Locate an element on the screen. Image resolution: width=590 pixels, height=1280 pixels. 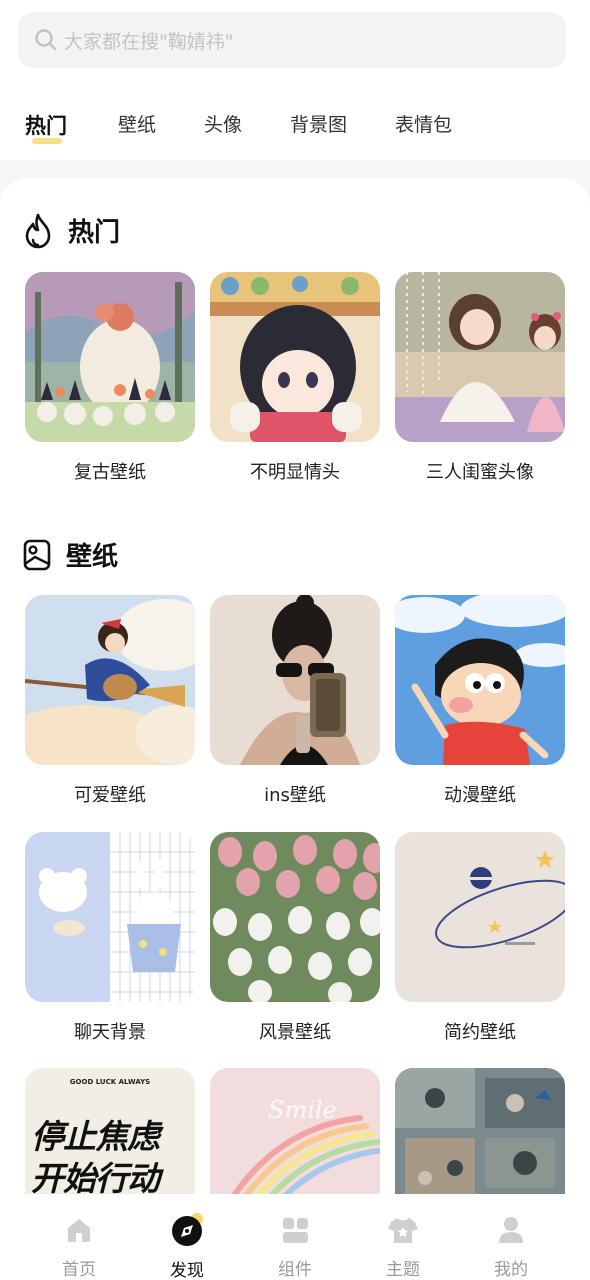
card-collage-wallpaper is located at coordinates (480, 1133).